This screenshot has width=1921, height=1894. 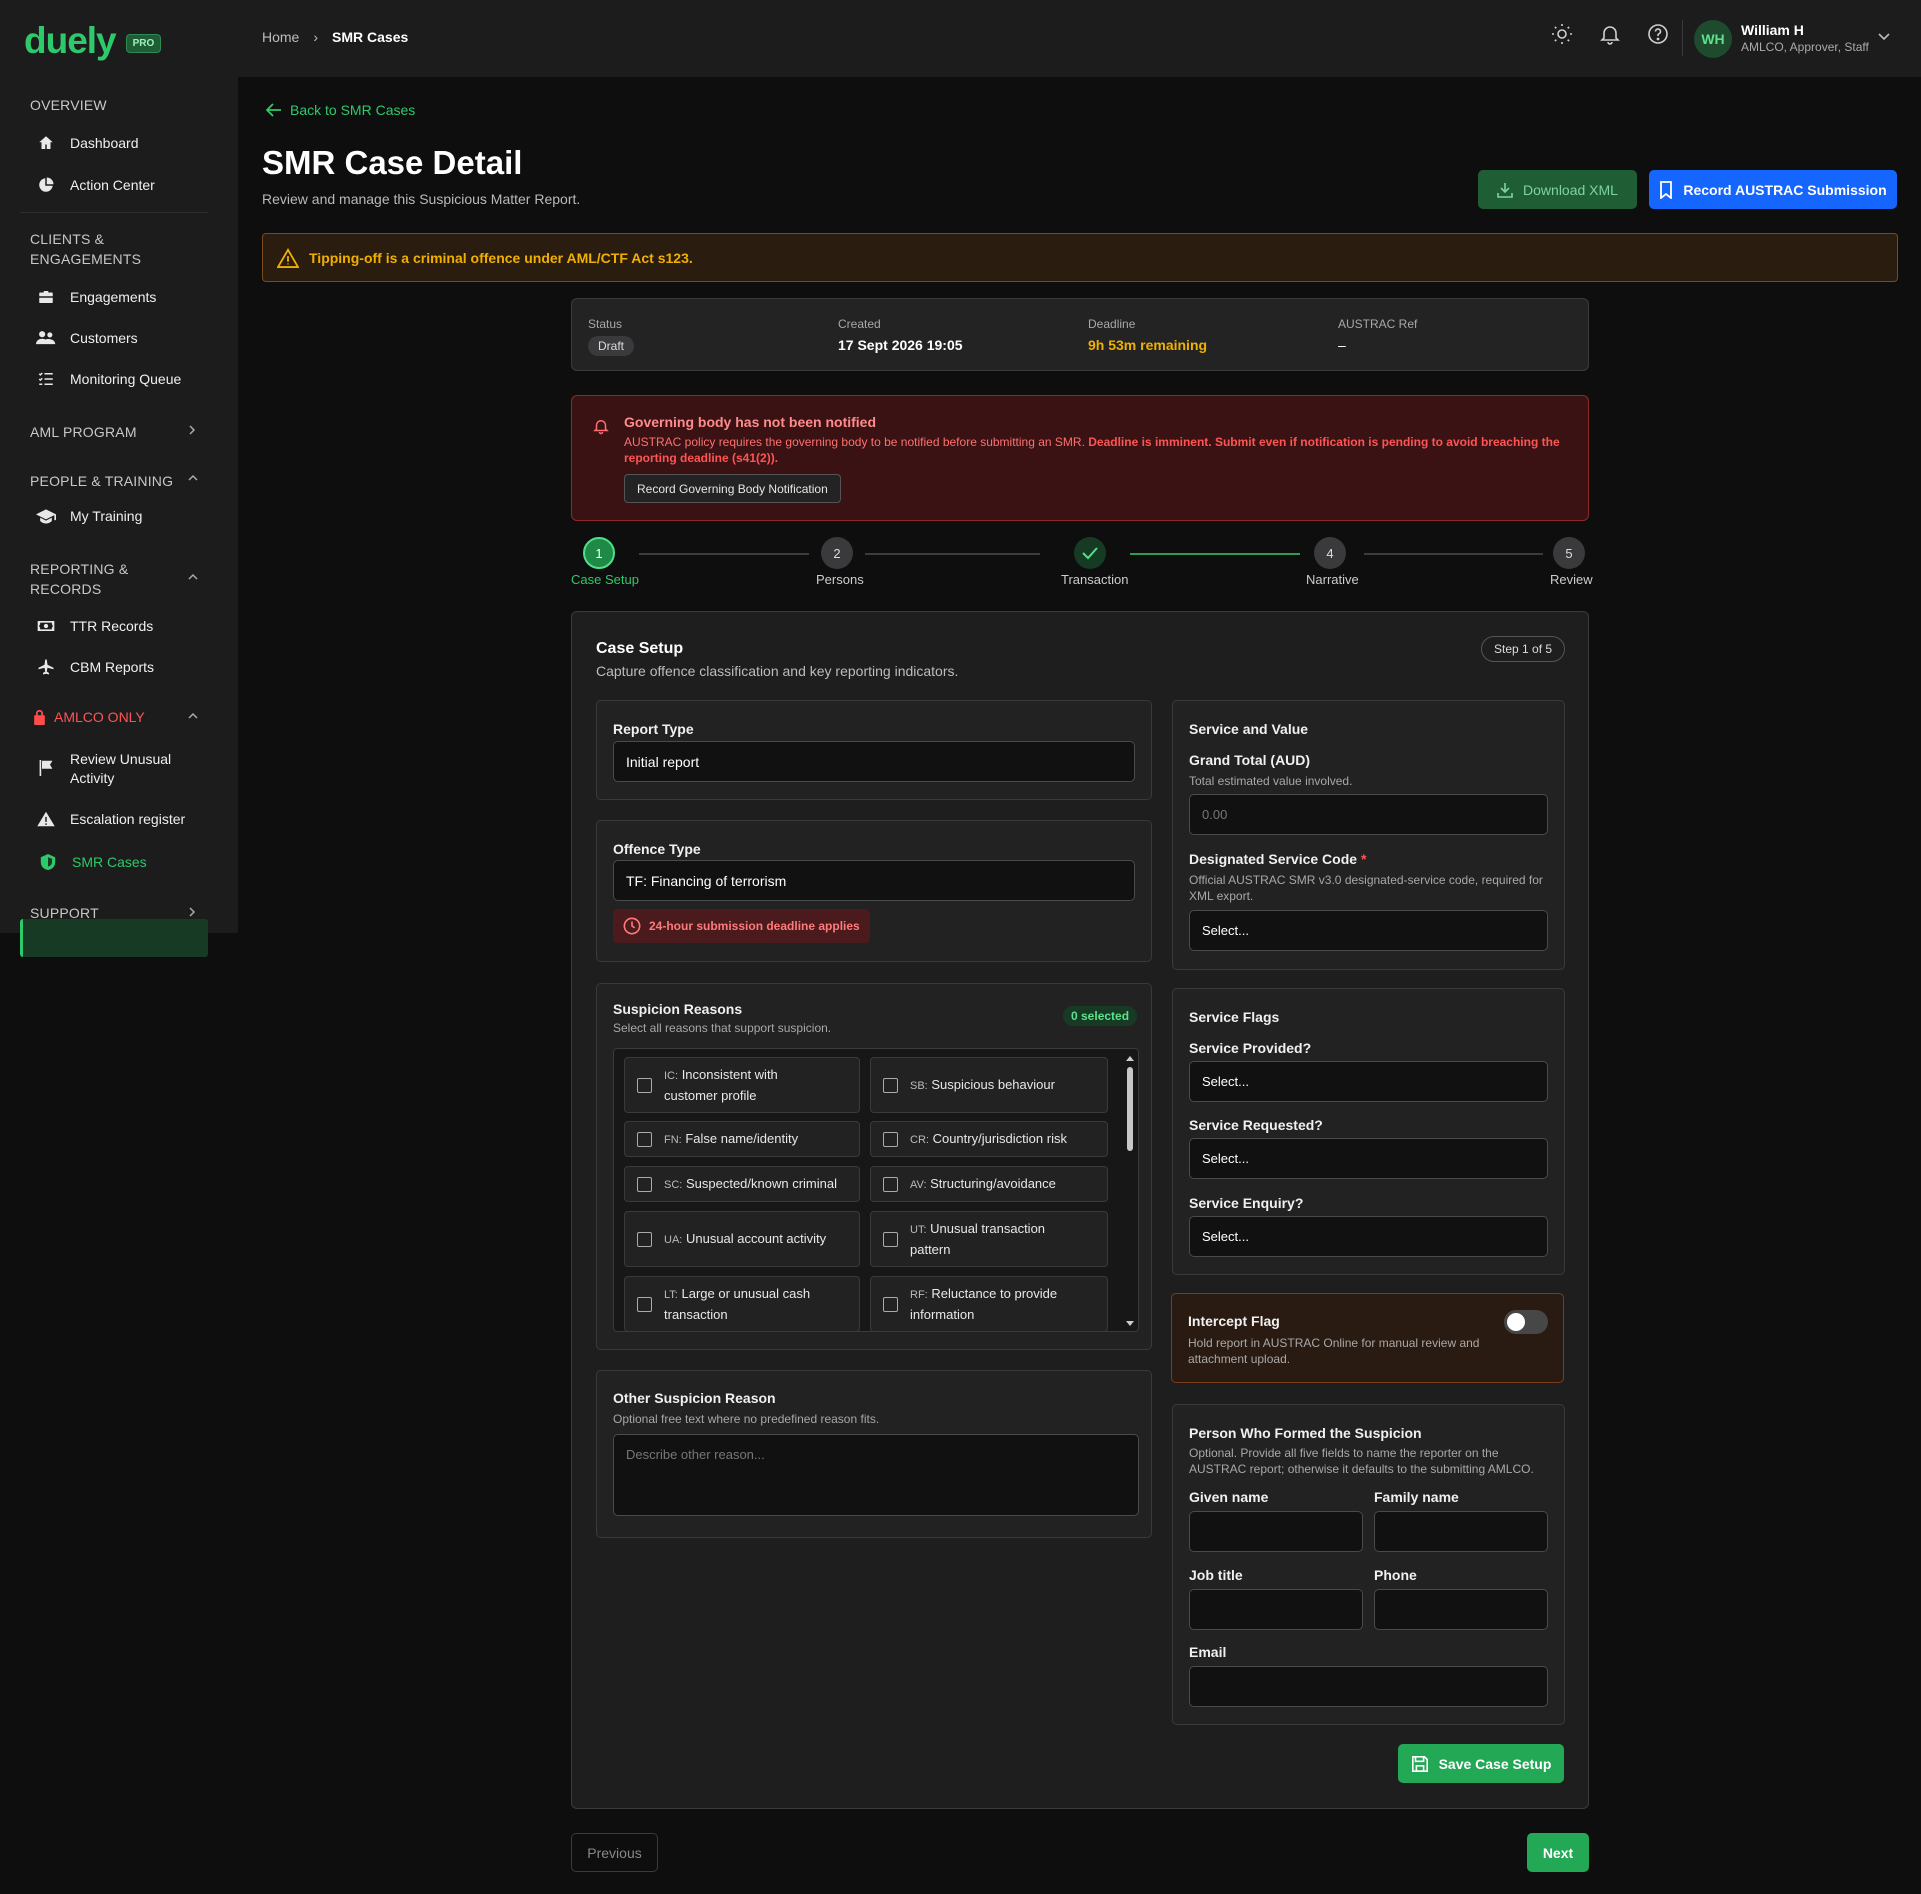 What do you see at coordinates (1884, 36) in the screenshot?
I see `chevron-down-icon` at bounding box center [1884, 36].